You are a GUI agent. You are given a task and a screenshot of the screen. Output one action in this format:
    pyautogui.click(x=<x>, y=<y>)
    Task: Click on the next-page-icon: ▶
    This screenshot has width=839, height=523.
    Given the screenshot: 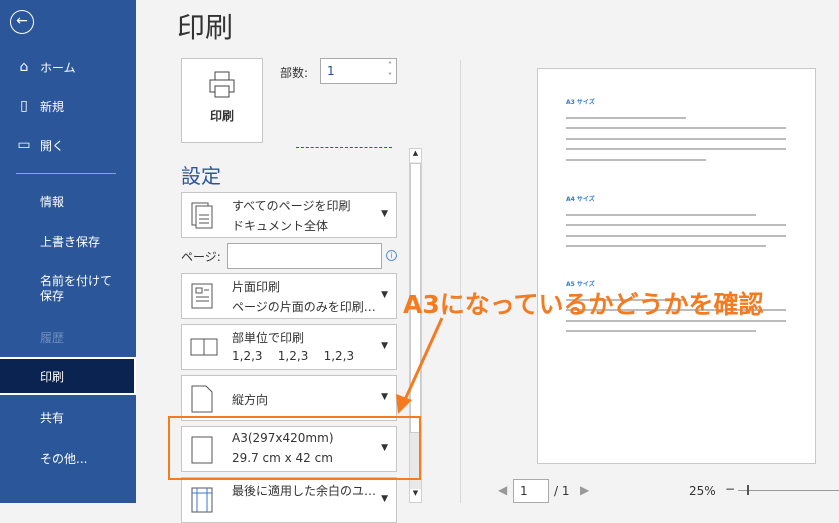 What is the action you would take?
    pyautogui.click(x=584, y=490)
    